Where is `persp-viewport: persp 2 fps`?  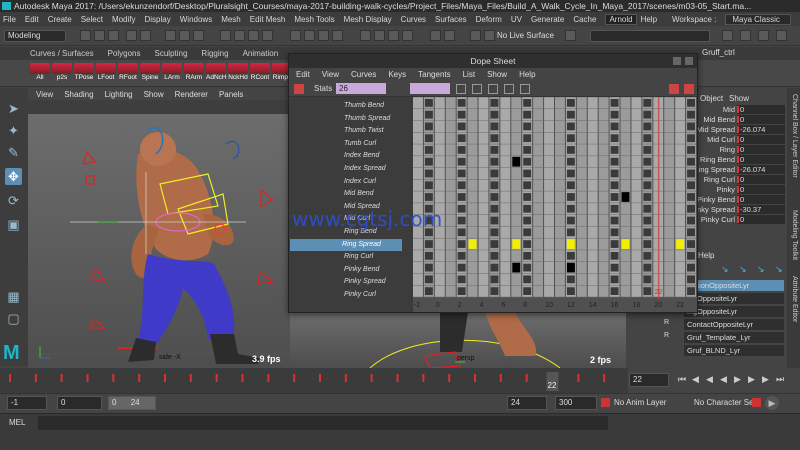
persp-viewport: persp 2 fps is located at coordinates (458, 340).